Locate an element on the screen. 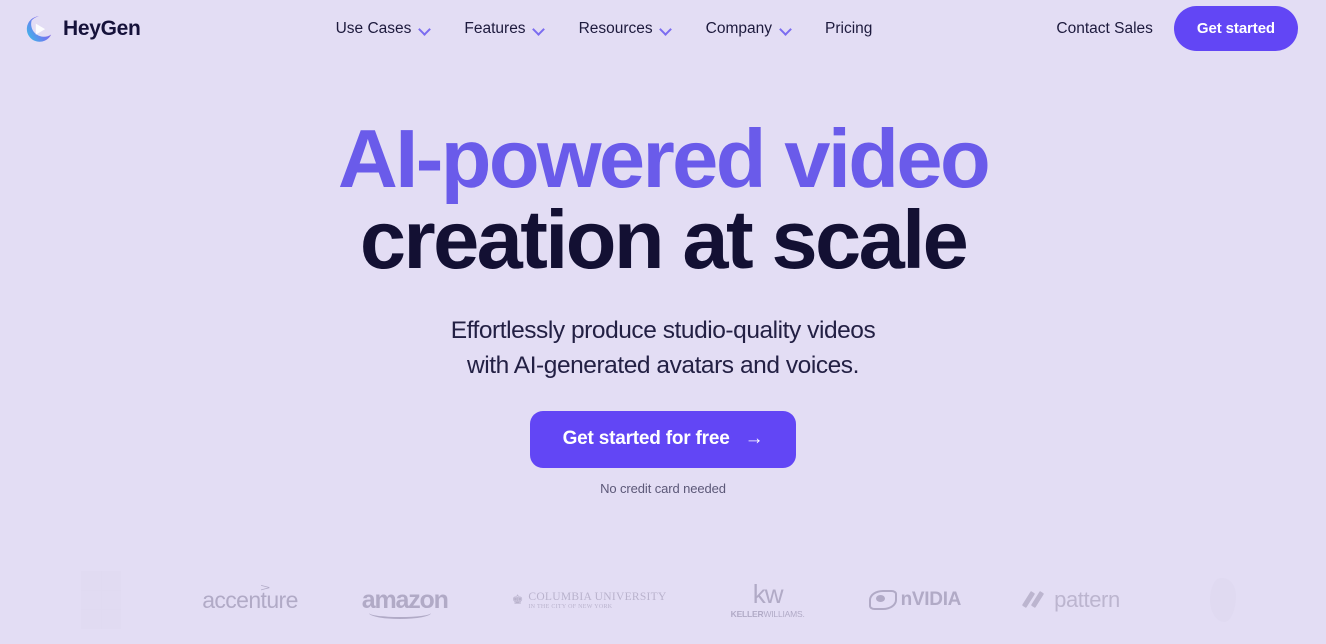 The height and width of the screenshot is (644, 1326). nav-item-pricing: Pricing is located at coordinates (848, 29).